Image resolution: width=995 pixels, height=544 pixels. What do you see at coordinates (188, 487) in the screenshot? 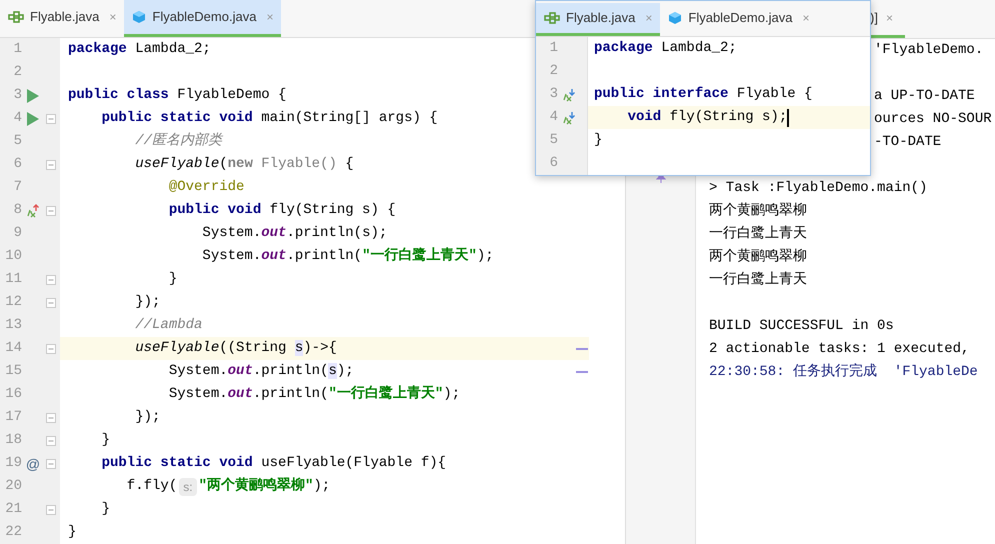
I see `parameter-hint: s:` at bounding box center [188, 487].